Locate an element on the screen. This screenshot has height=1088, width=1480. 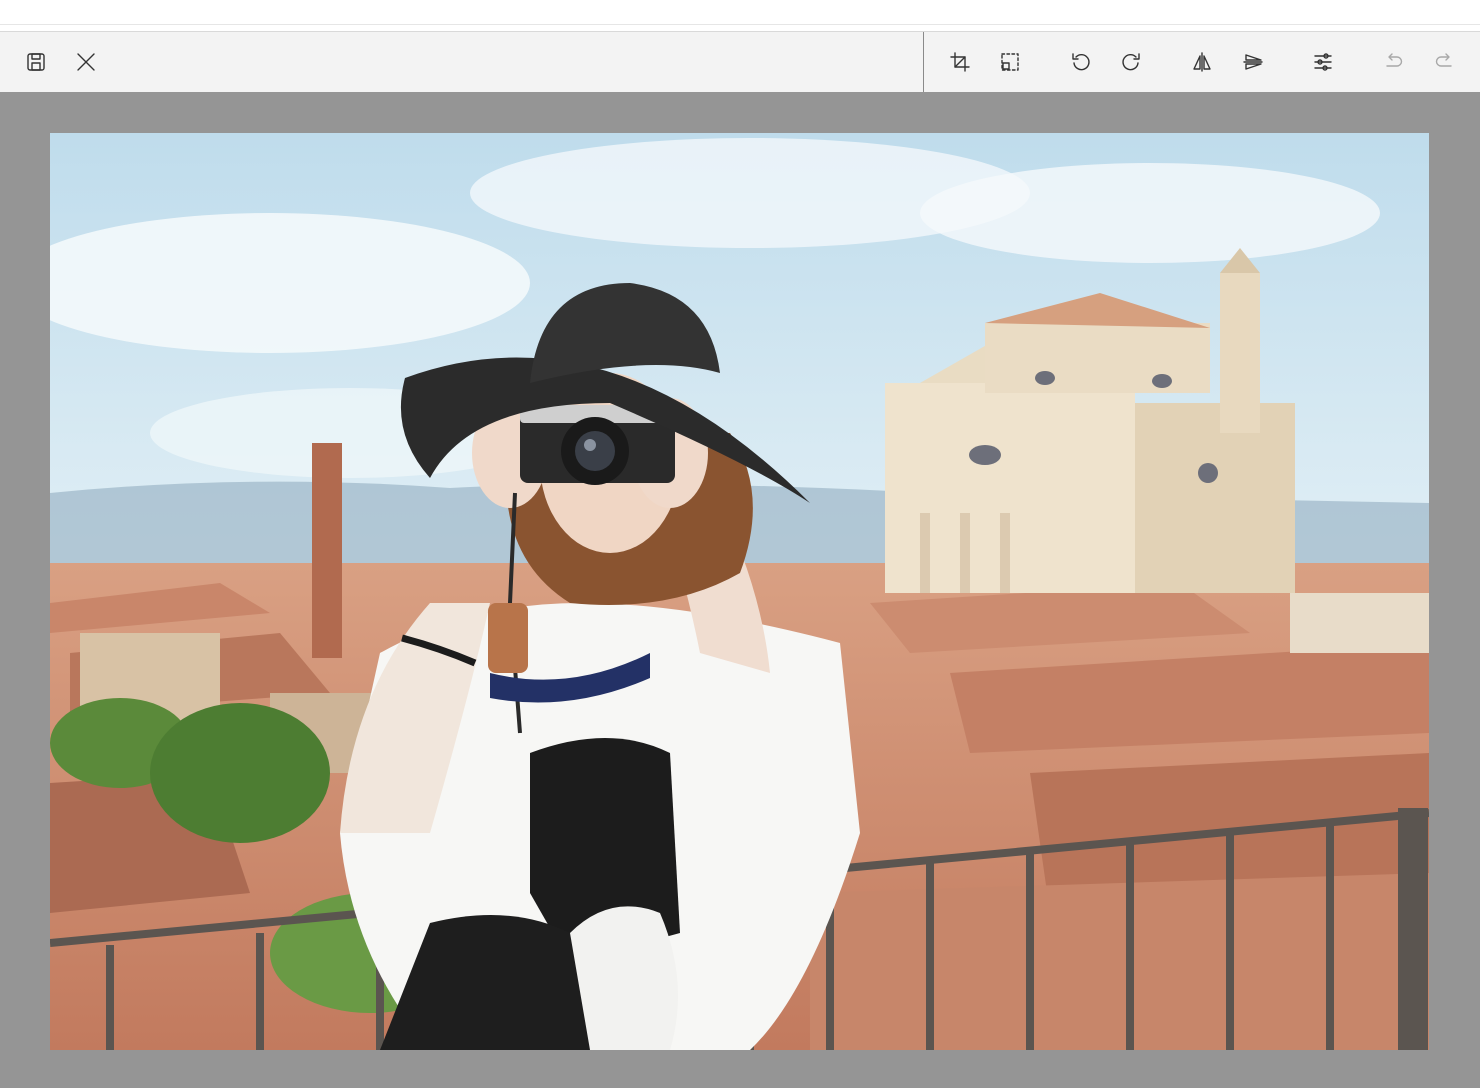
flip-horizontal-icon is located at coordinates (1202, 62).